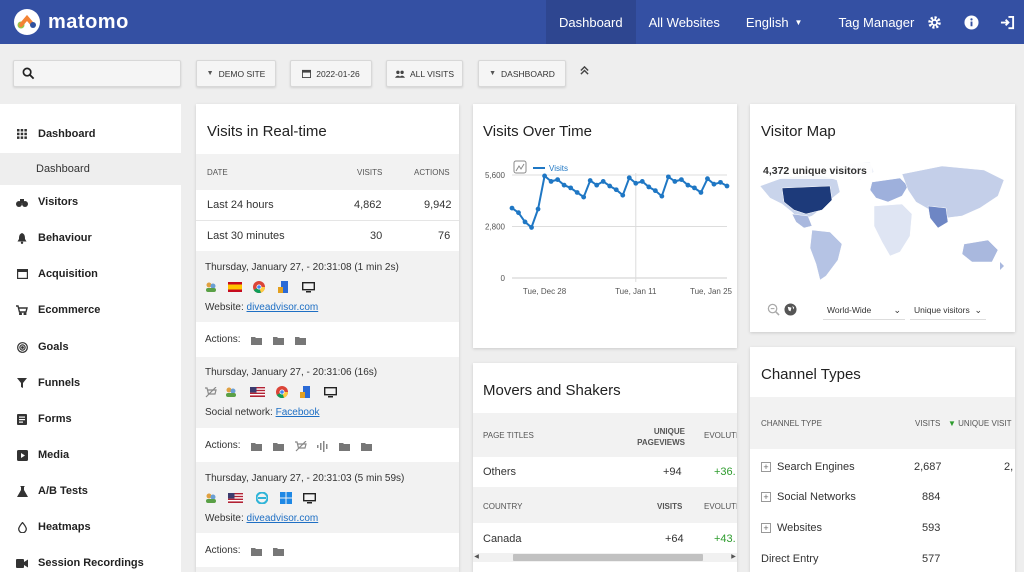  Describe the element at coordinates (774, 22) in the screenshot. I see `nav-language: English ▼` at that location.